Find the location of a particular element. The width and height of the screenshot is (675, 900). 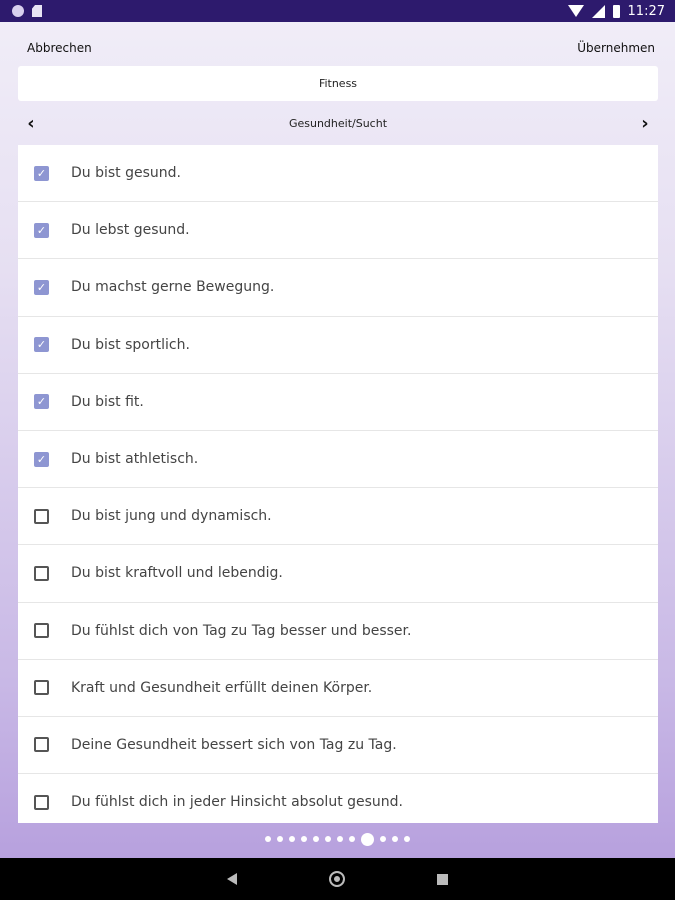

list-item: ✓ Du bist athletisch. is located at coordinates (338, 460).